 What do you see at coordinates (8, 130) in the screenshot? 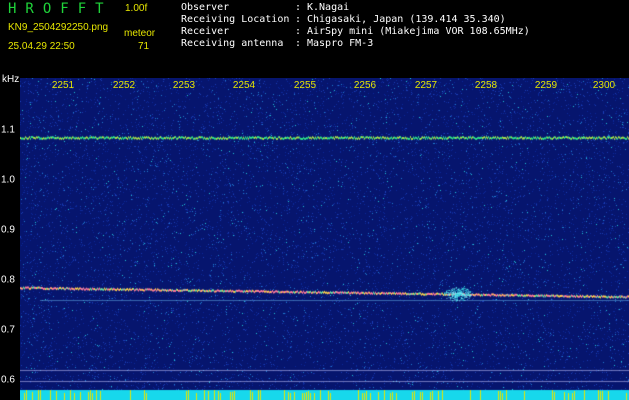
I see `y-tick-label: 1.1` at bounding box center [8, 130].